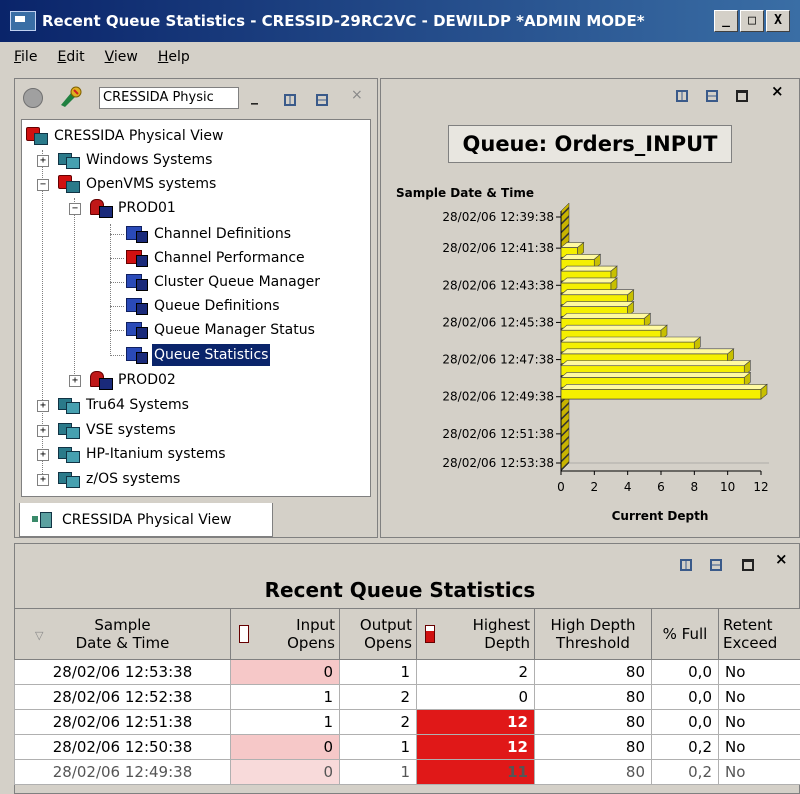 The height and width of the screenshot is (794, 800). Describe the element at coordinates (71, 97) in the screenshot. I see `wrench-icon` at that location.